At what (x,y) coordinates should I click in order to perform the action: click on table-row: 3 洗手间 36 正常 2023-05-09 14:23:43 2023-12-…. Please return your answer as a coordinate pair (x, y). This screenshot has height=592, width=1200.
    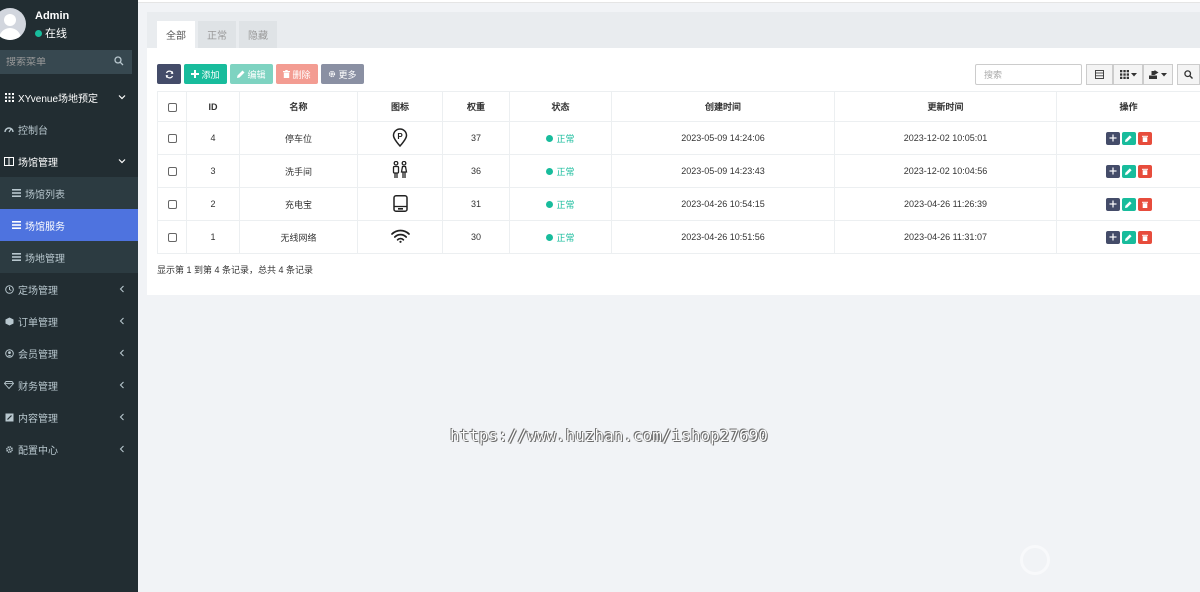
    Looking at the image, I should click on (678, 171).